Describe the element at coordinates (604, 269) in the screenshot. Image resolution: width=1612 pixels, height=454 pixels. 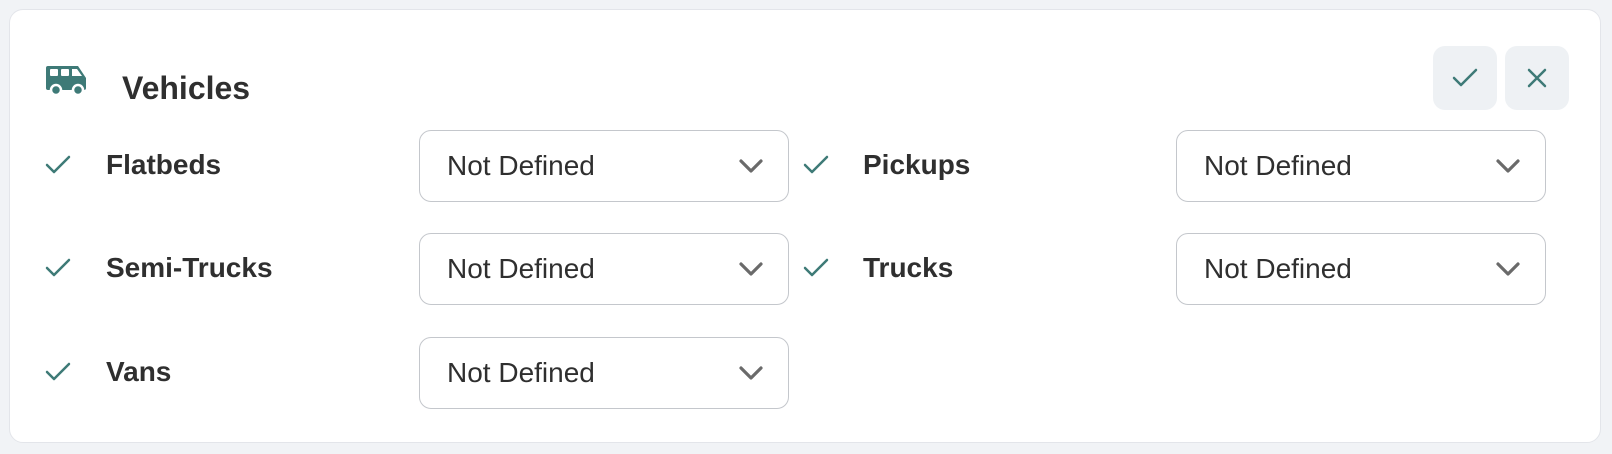
I see `semi-trucks-select: Not Defined` at that location.